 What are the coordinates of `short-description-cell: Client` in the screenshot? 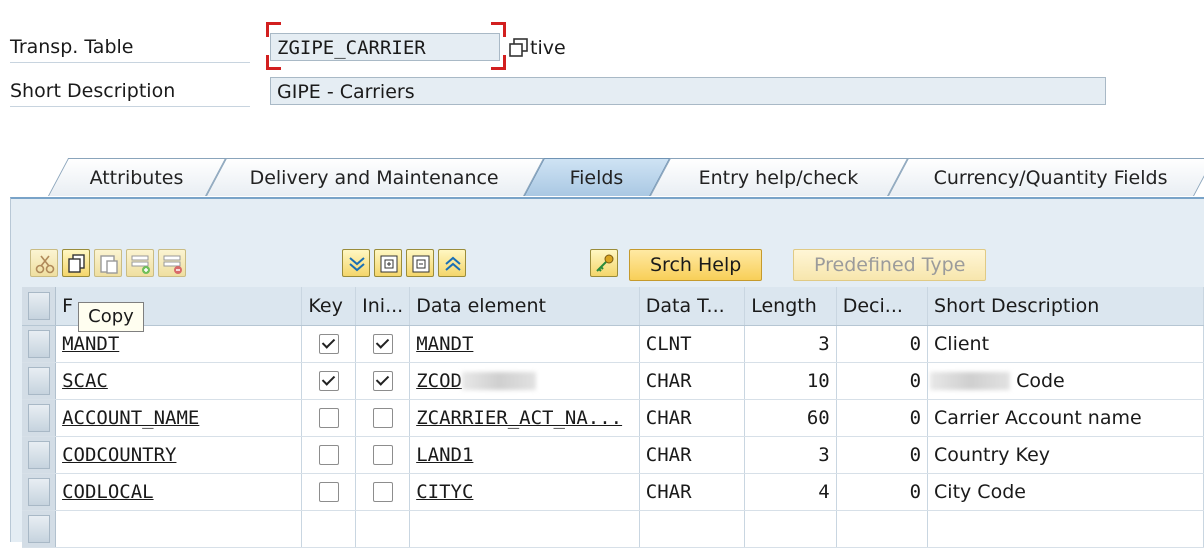 It's located at (1065, 344).